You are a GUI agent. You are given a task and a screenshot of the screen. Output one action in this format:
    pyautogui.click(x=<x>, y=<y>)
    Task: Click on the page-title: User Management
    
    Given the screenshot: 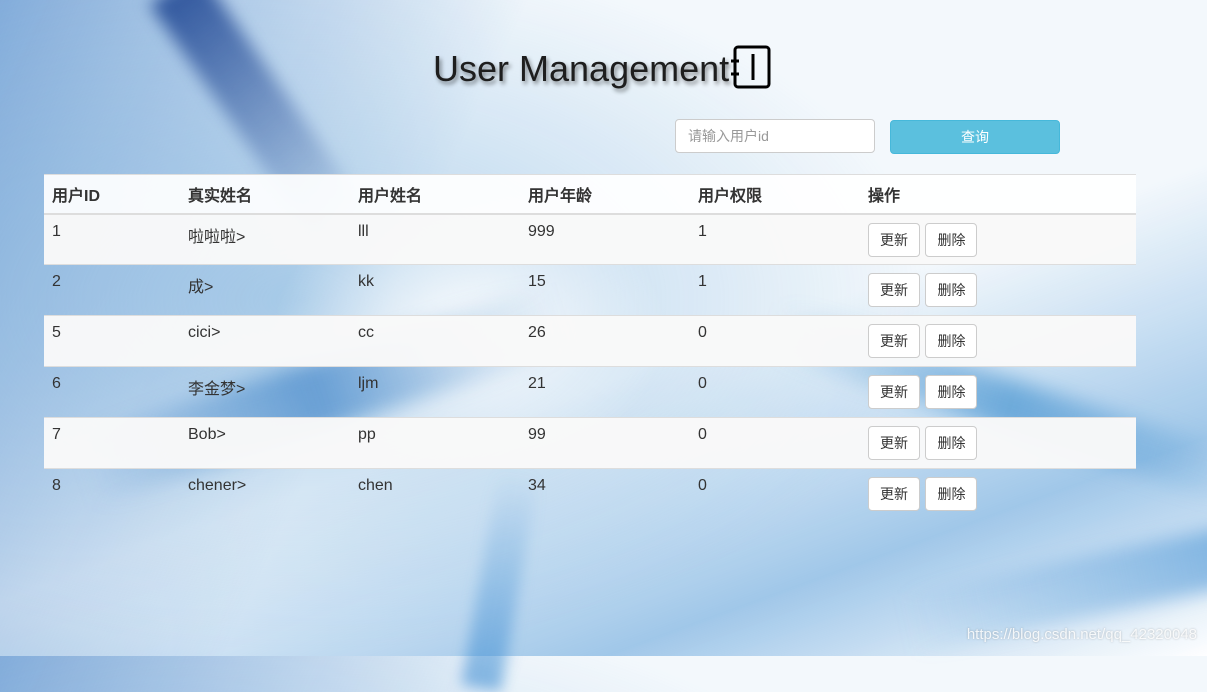 What is the action you would take?
    pyautogui.click(x=603, y=69)
    